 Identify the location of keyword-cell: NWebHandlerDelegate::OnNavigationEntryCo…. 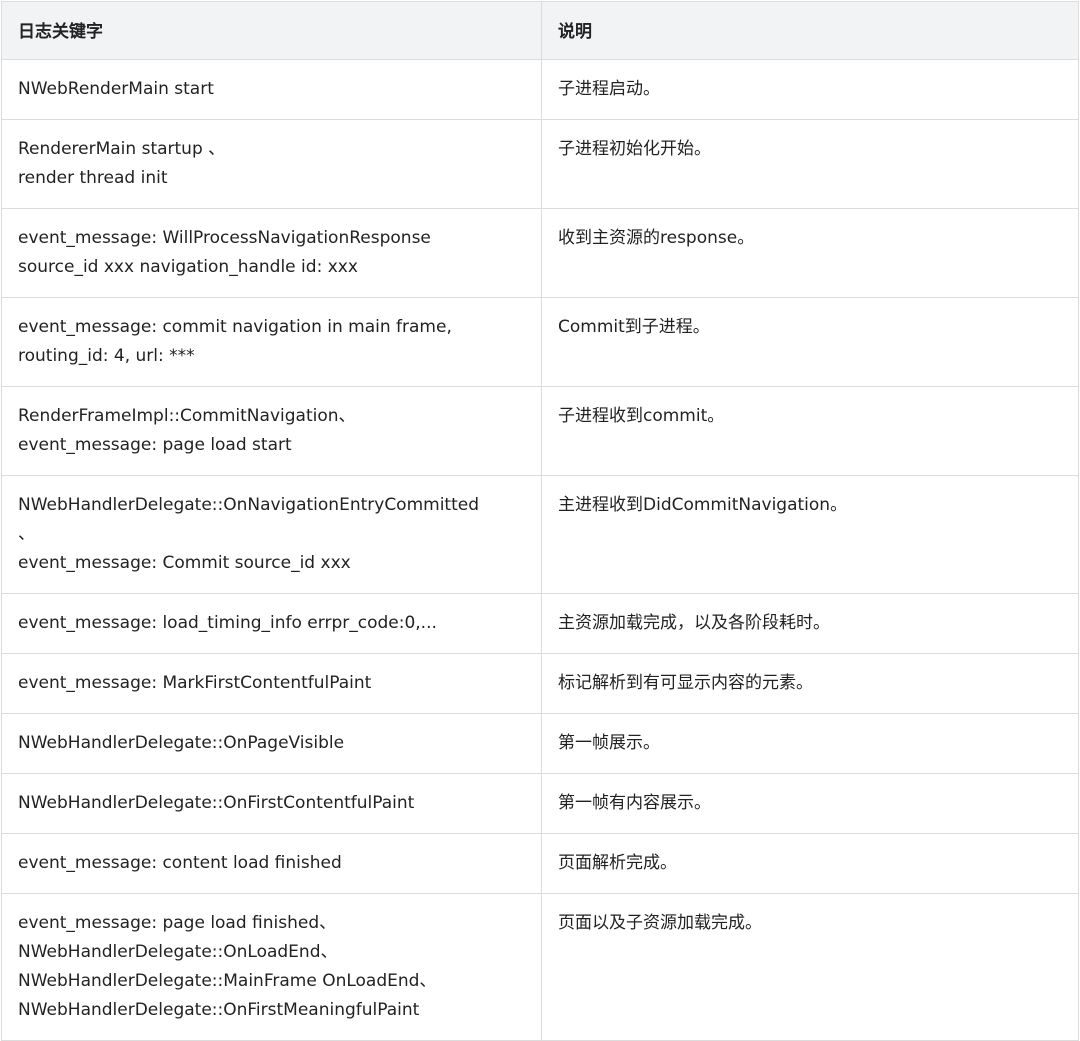
(271, 534).